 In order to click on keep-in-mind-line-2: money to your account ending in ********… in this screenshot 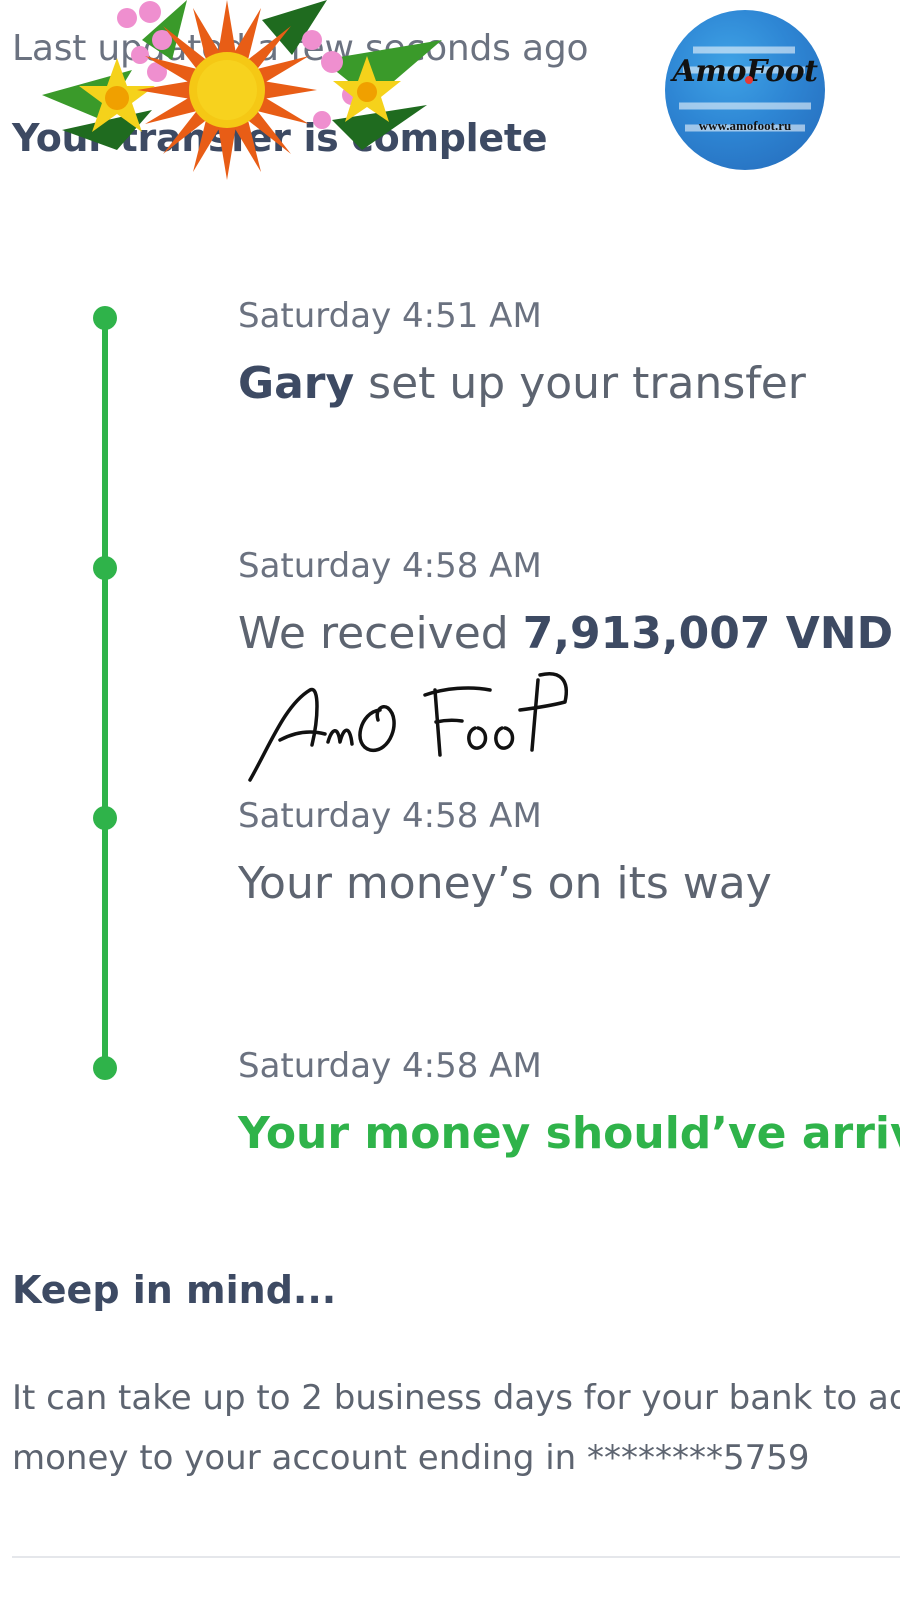, I will do `click(411, 1458)`.